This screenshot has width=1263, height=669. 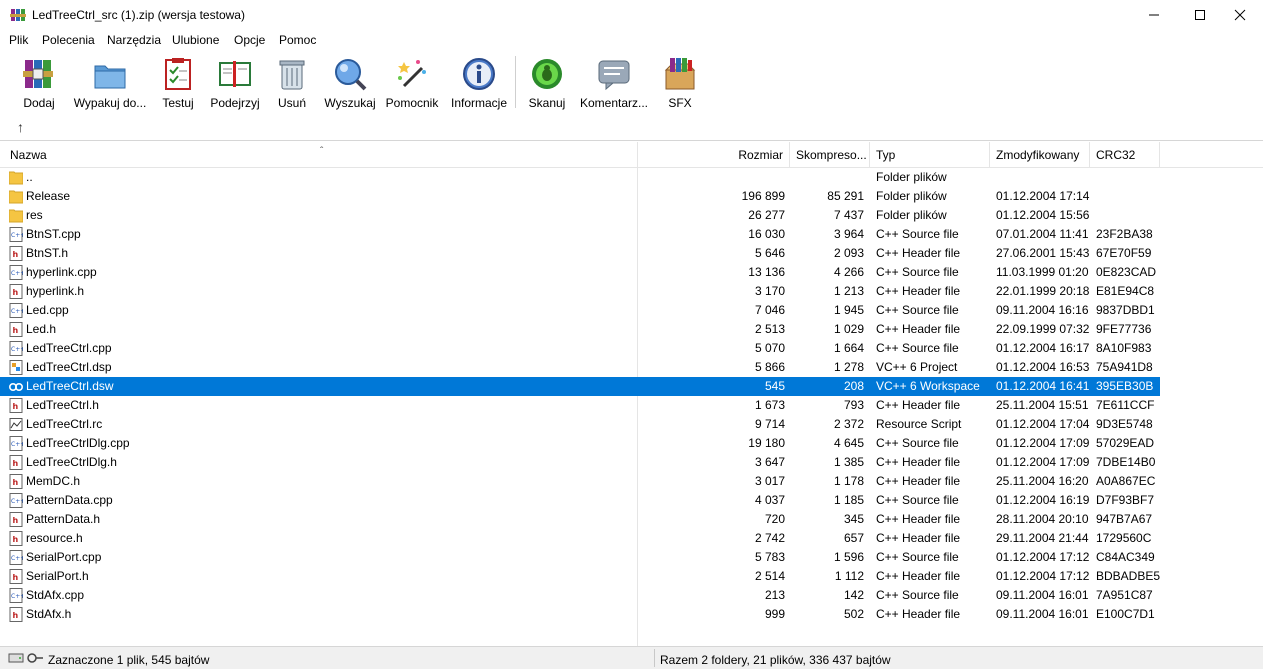 I want to click on svg-text: h, so click(x=16, y=463).